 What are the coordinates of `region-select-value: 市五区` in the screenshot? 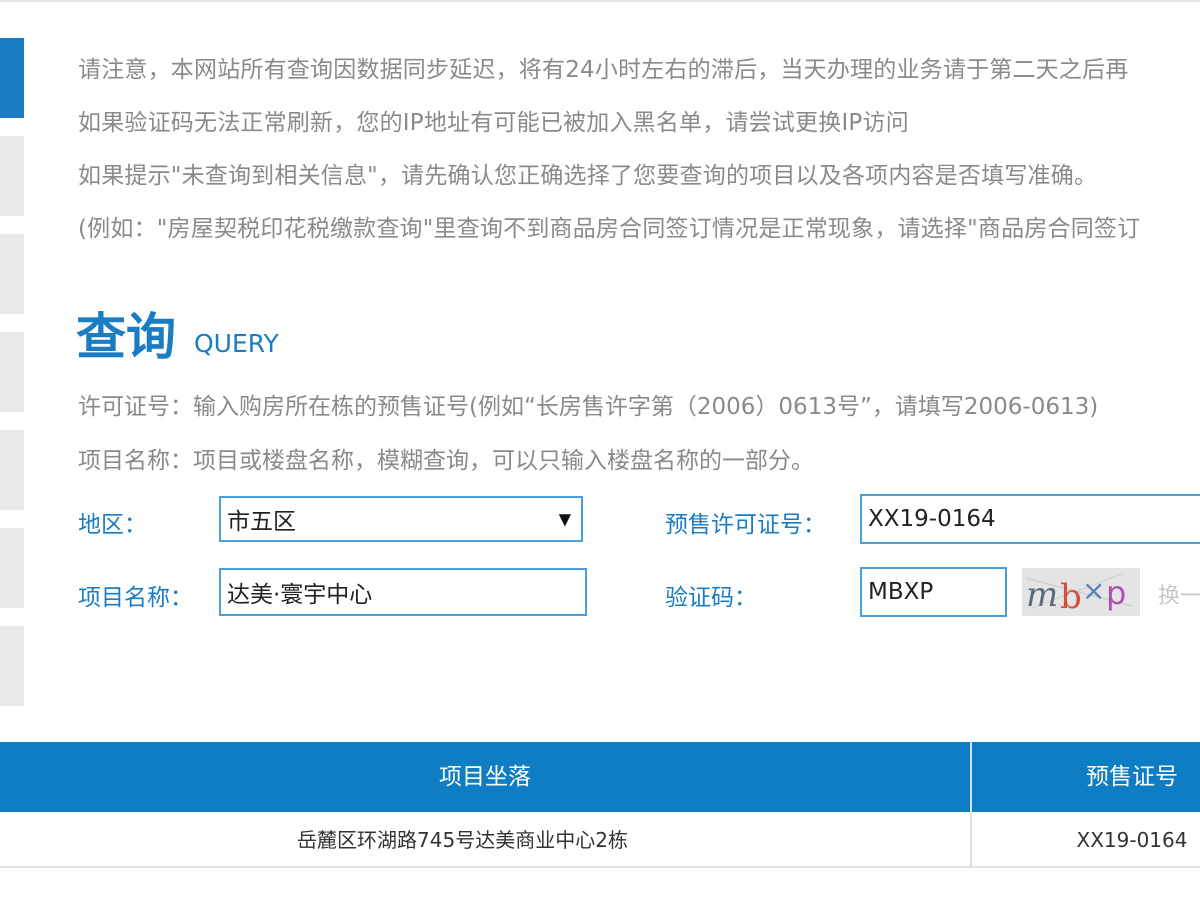 It's located at (261, 522).